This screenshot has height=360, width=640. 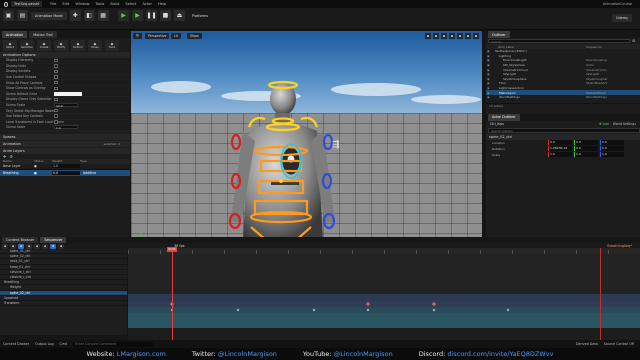 I want to click on derived-data-button: Derived Data, so click(x=587, y=344).